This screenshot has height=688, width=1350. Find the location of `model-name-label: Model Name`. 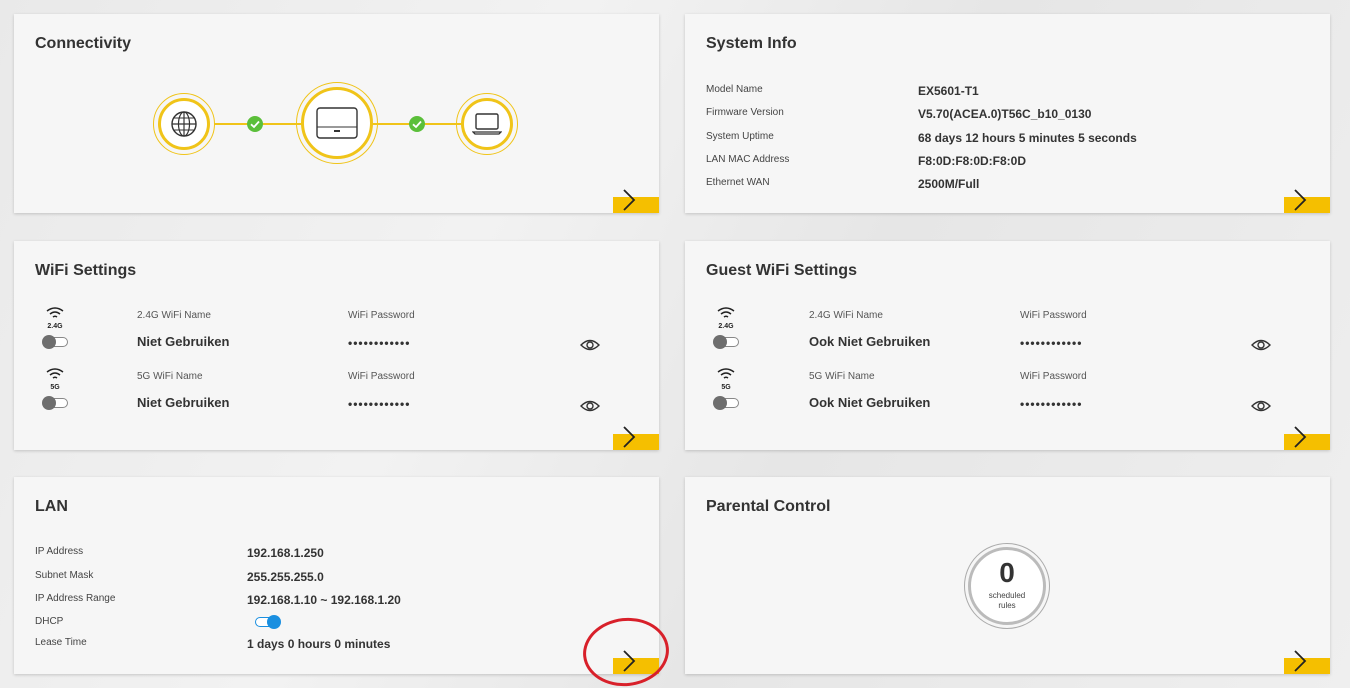

model-name-label: Model Name is located at coordinates (734, 89).